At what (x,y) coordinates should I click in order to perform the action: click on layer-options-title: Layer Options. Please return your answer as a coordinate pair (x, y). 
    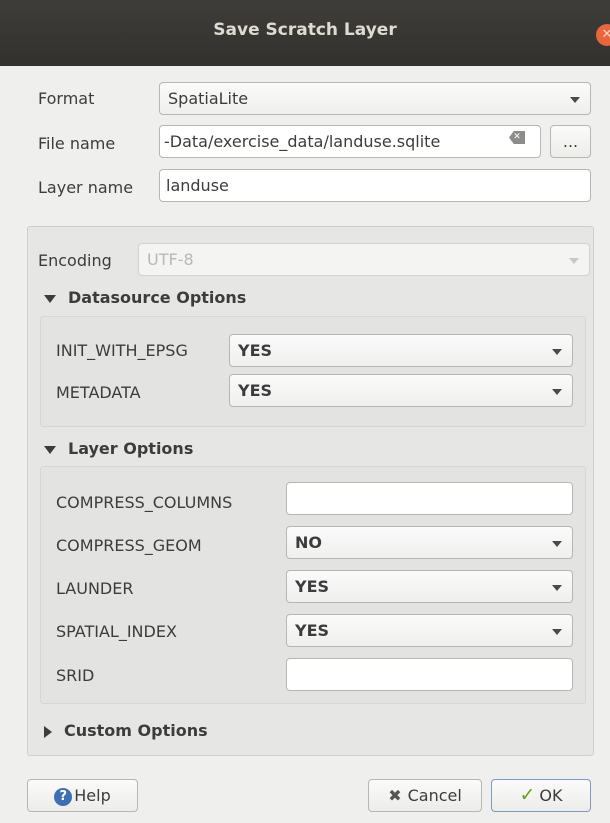
    Looking at the image, I should click on (131, 448).